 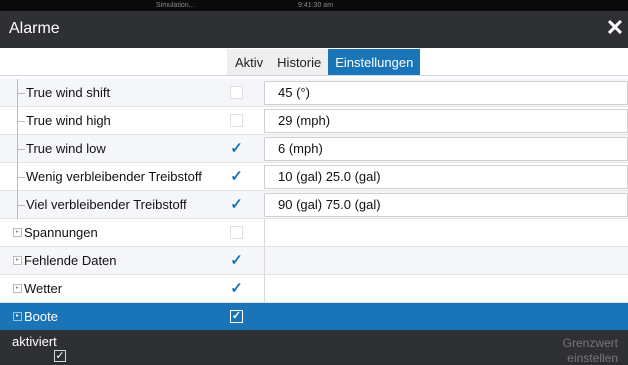 I want to click on tab-einstellungen: Einstellungen, so click(x=374, y=62).